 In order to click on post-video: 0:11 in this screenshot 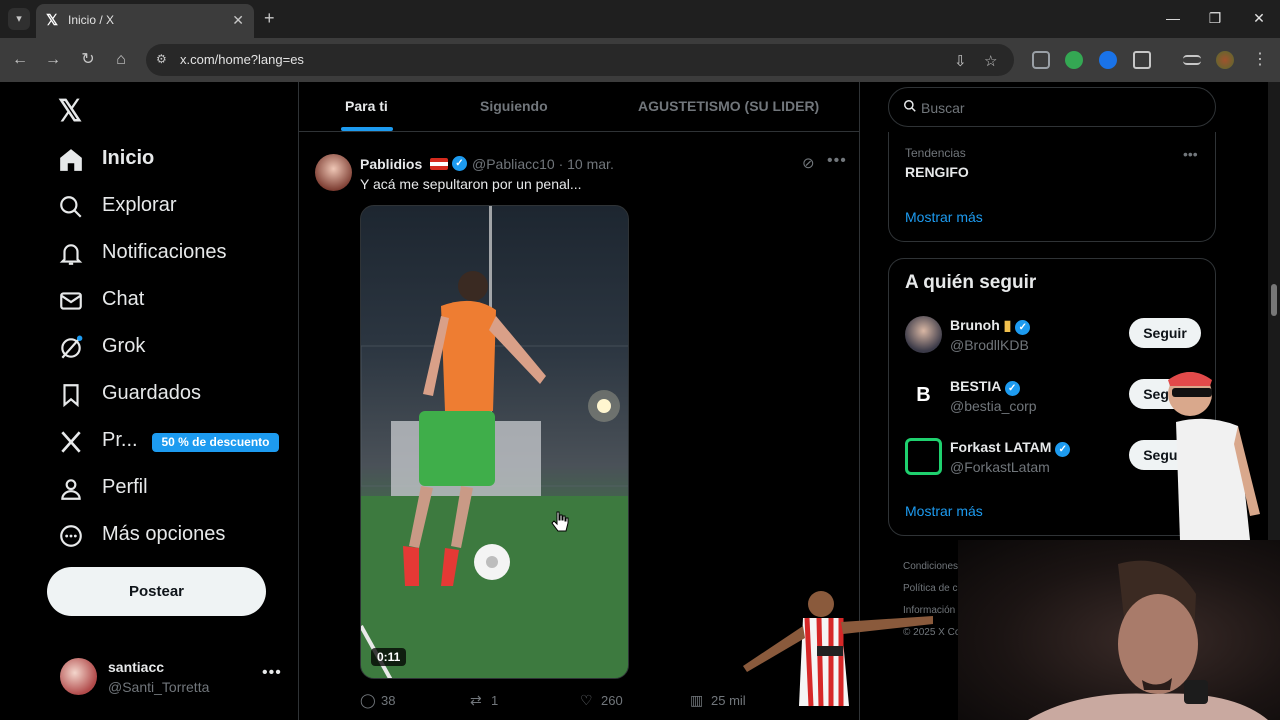, I will do `click(494, 442)`.